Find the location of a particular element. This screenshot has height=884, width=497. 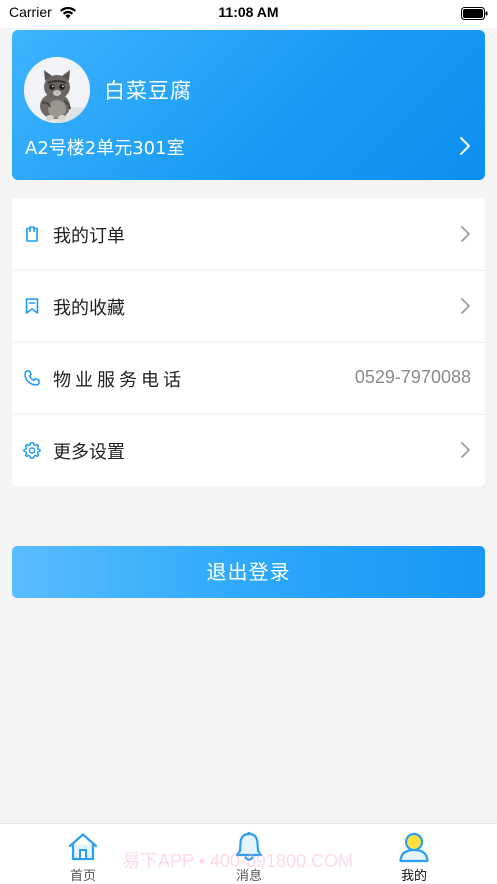

phone-icon is located at coordinates (32, 378).